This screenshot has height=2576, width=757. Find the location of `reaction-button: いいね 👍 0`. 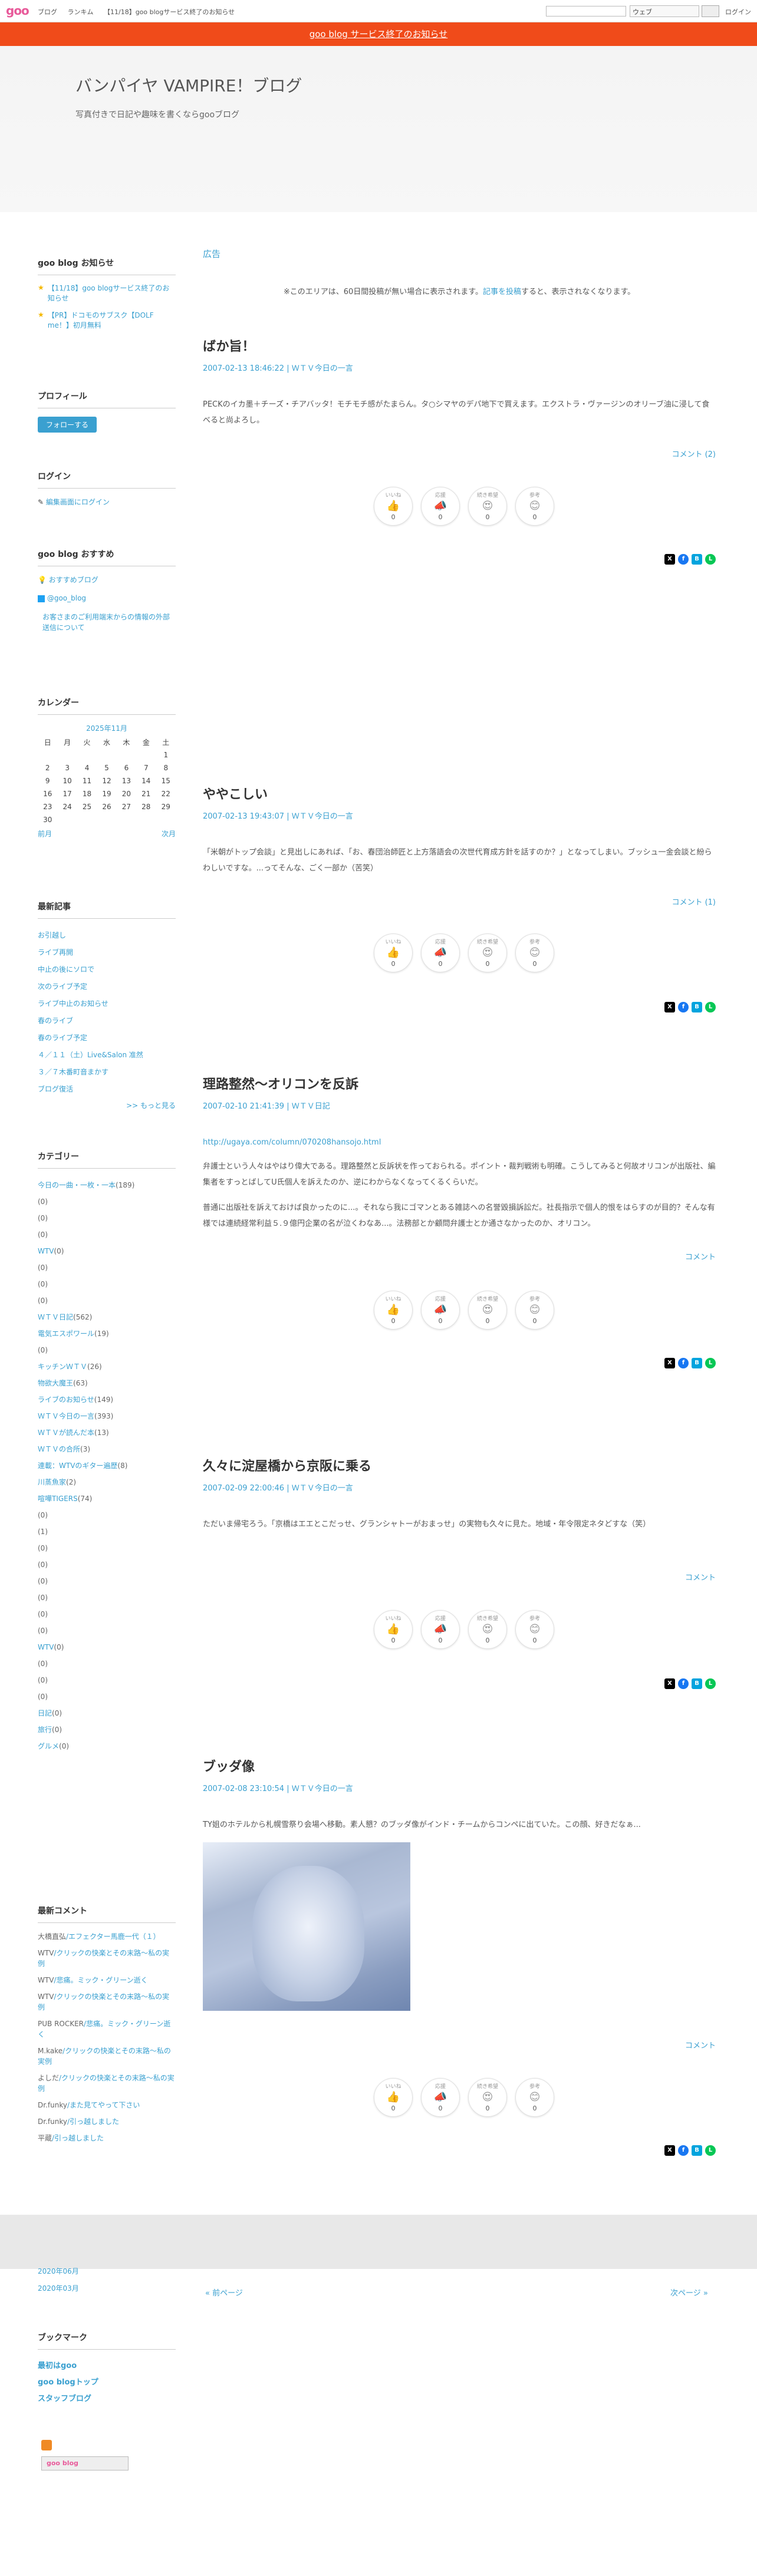

reaction-button: いいね 👍 0 is located at coordinates (394, 507).